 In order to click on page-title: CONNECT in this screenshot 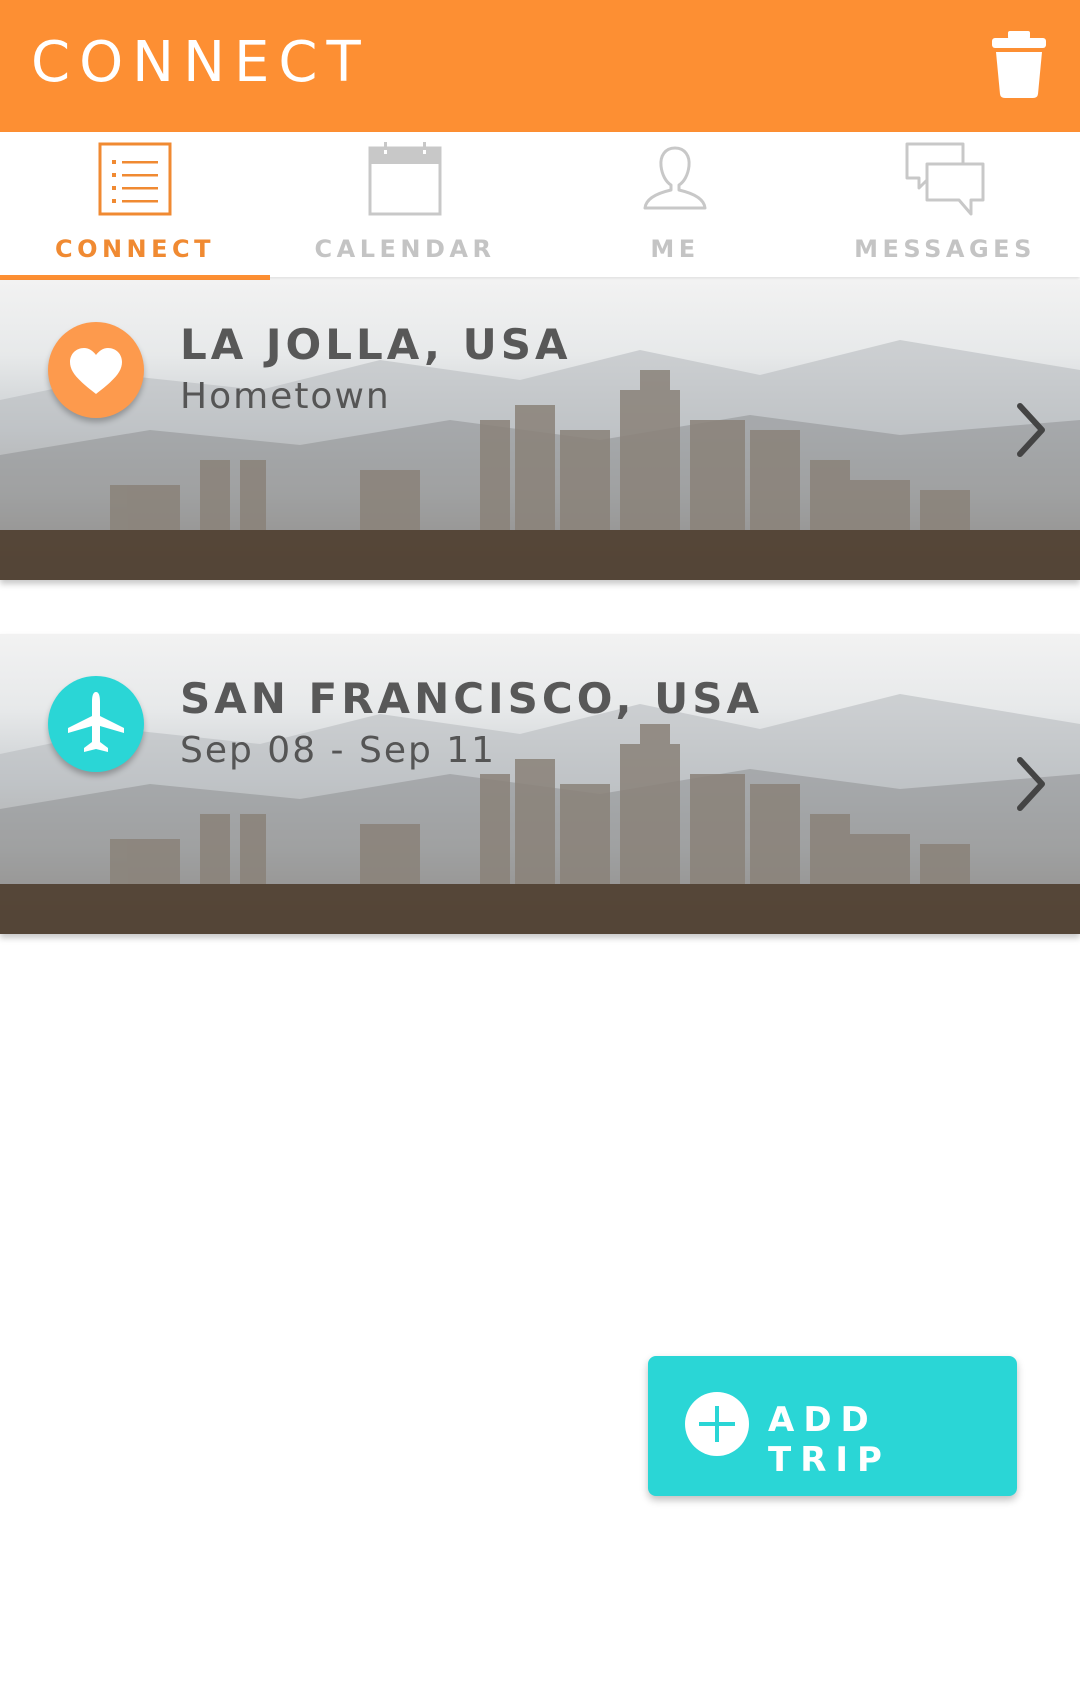, I will do `click(200, 62)`.